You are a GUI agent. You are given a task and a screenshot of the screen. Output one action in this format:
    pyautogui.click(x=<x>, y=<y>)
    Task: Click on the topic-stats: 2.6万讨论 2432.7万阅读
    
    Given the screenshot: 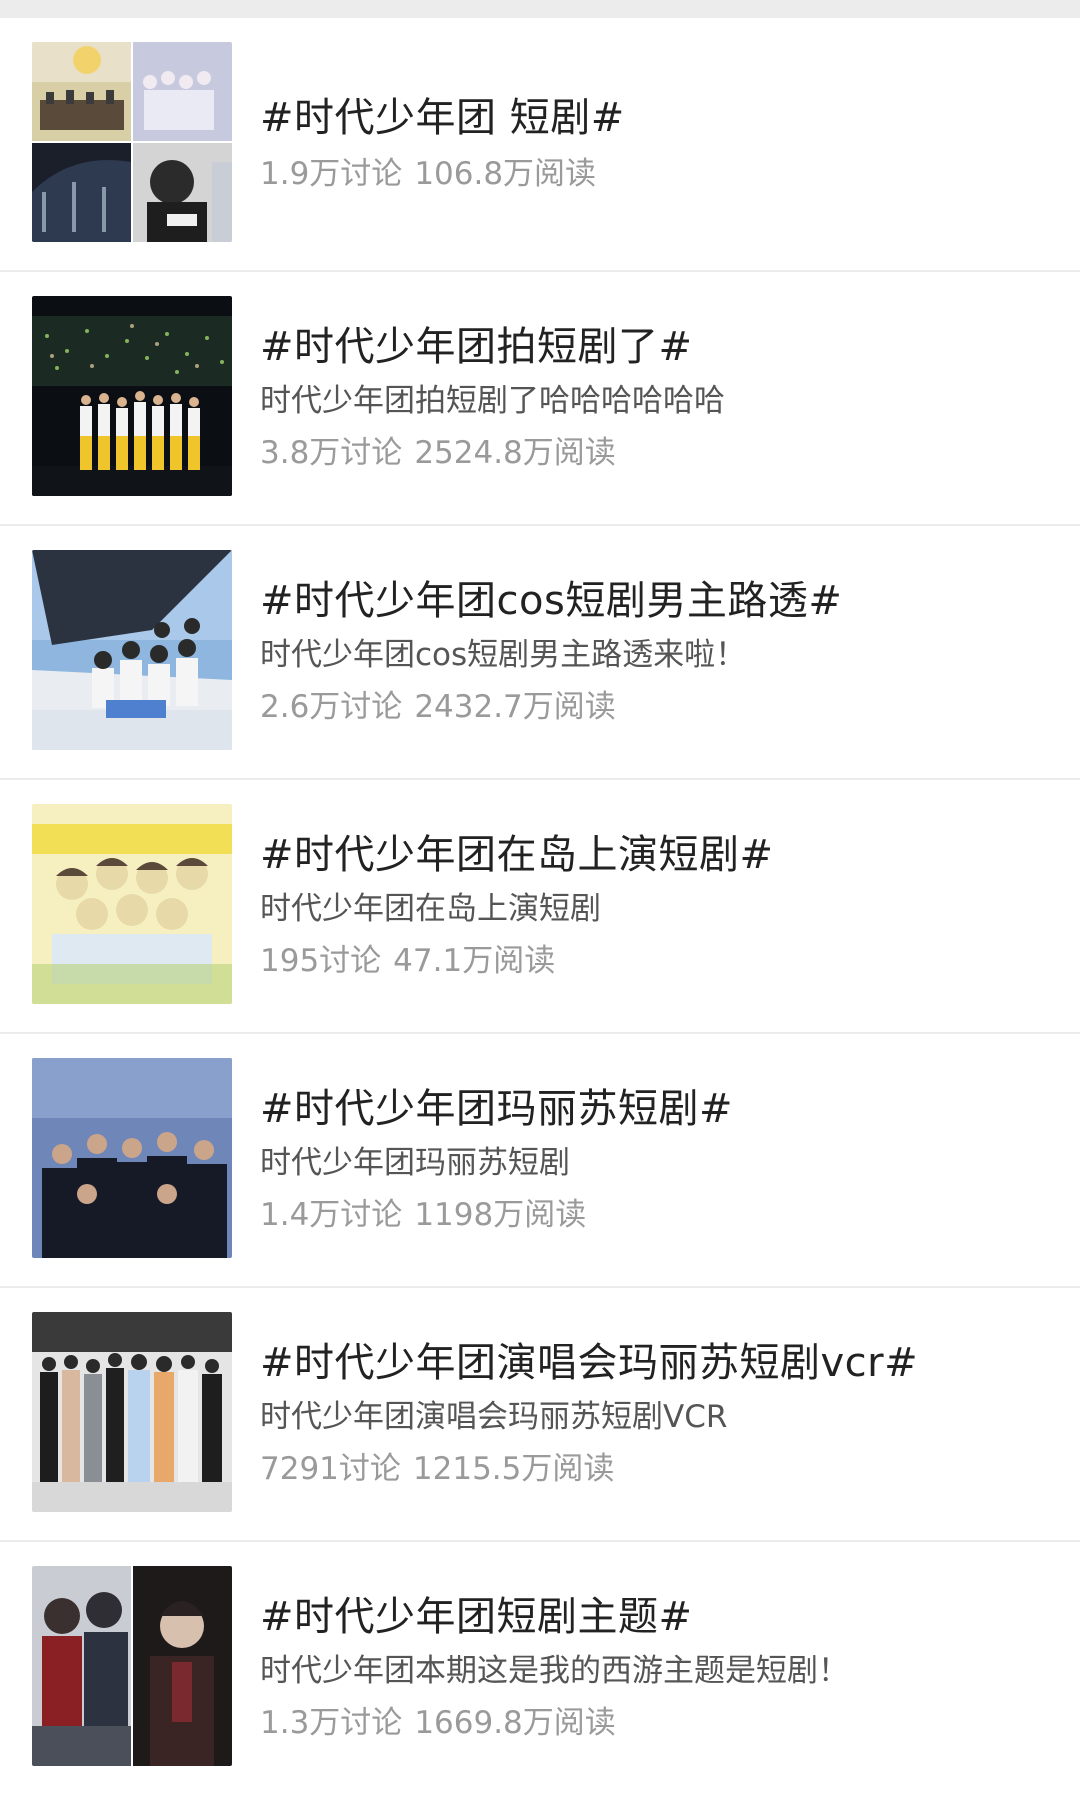 What is the action you would take?
    pyautogui.click(x=660, y=707)
    